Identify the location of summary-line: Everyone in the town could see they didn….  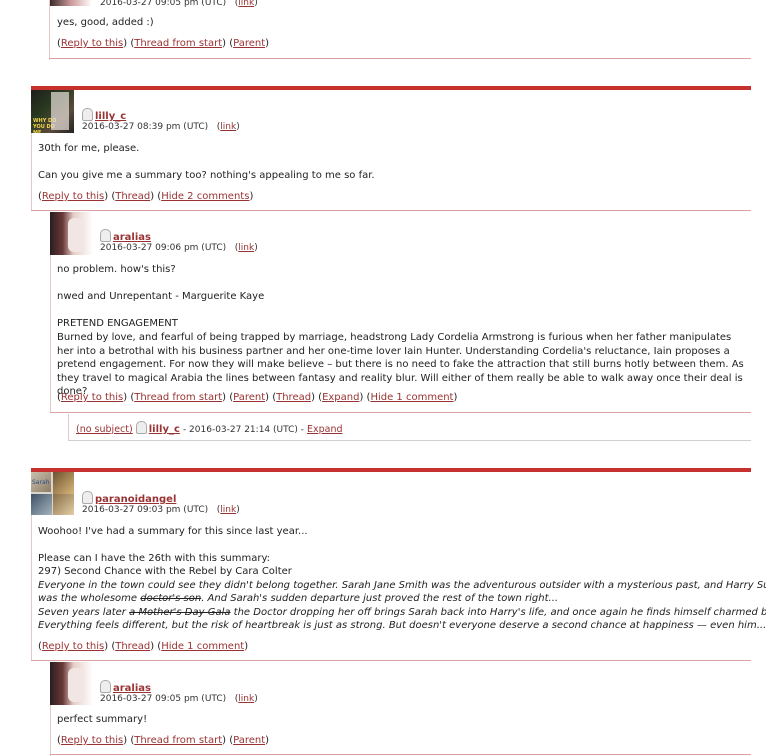
(402, 585).